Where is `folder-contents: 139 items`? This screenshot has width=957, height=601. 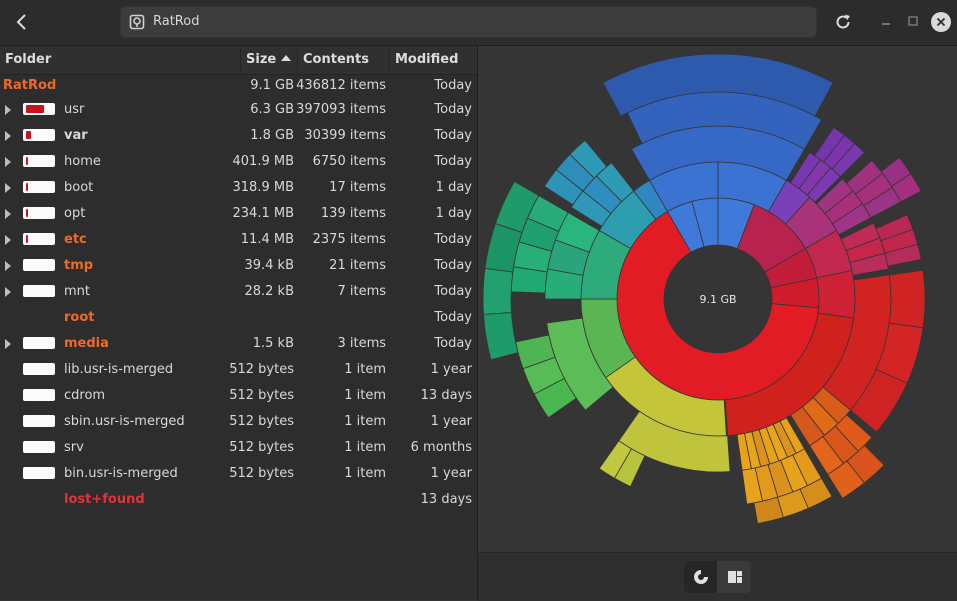 folder-contents: 139 items is located at coordinates (353, 214).